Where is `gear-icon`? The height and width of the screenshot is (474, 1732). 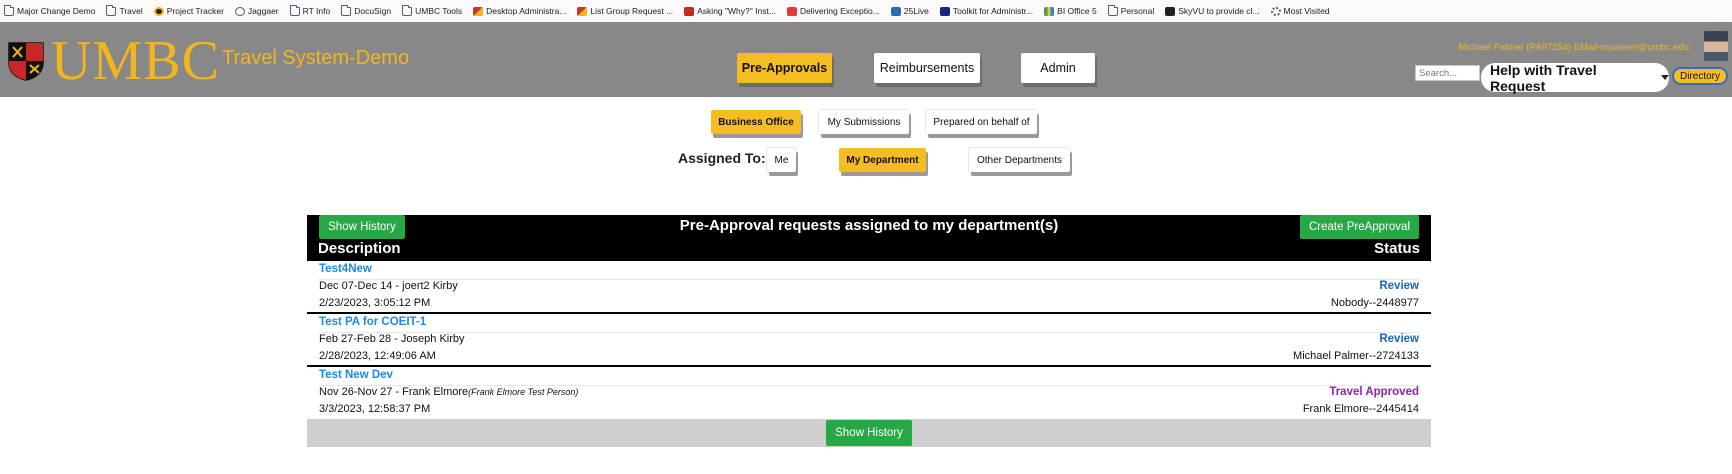
gear-icon is located at coordinates (1275, 11).